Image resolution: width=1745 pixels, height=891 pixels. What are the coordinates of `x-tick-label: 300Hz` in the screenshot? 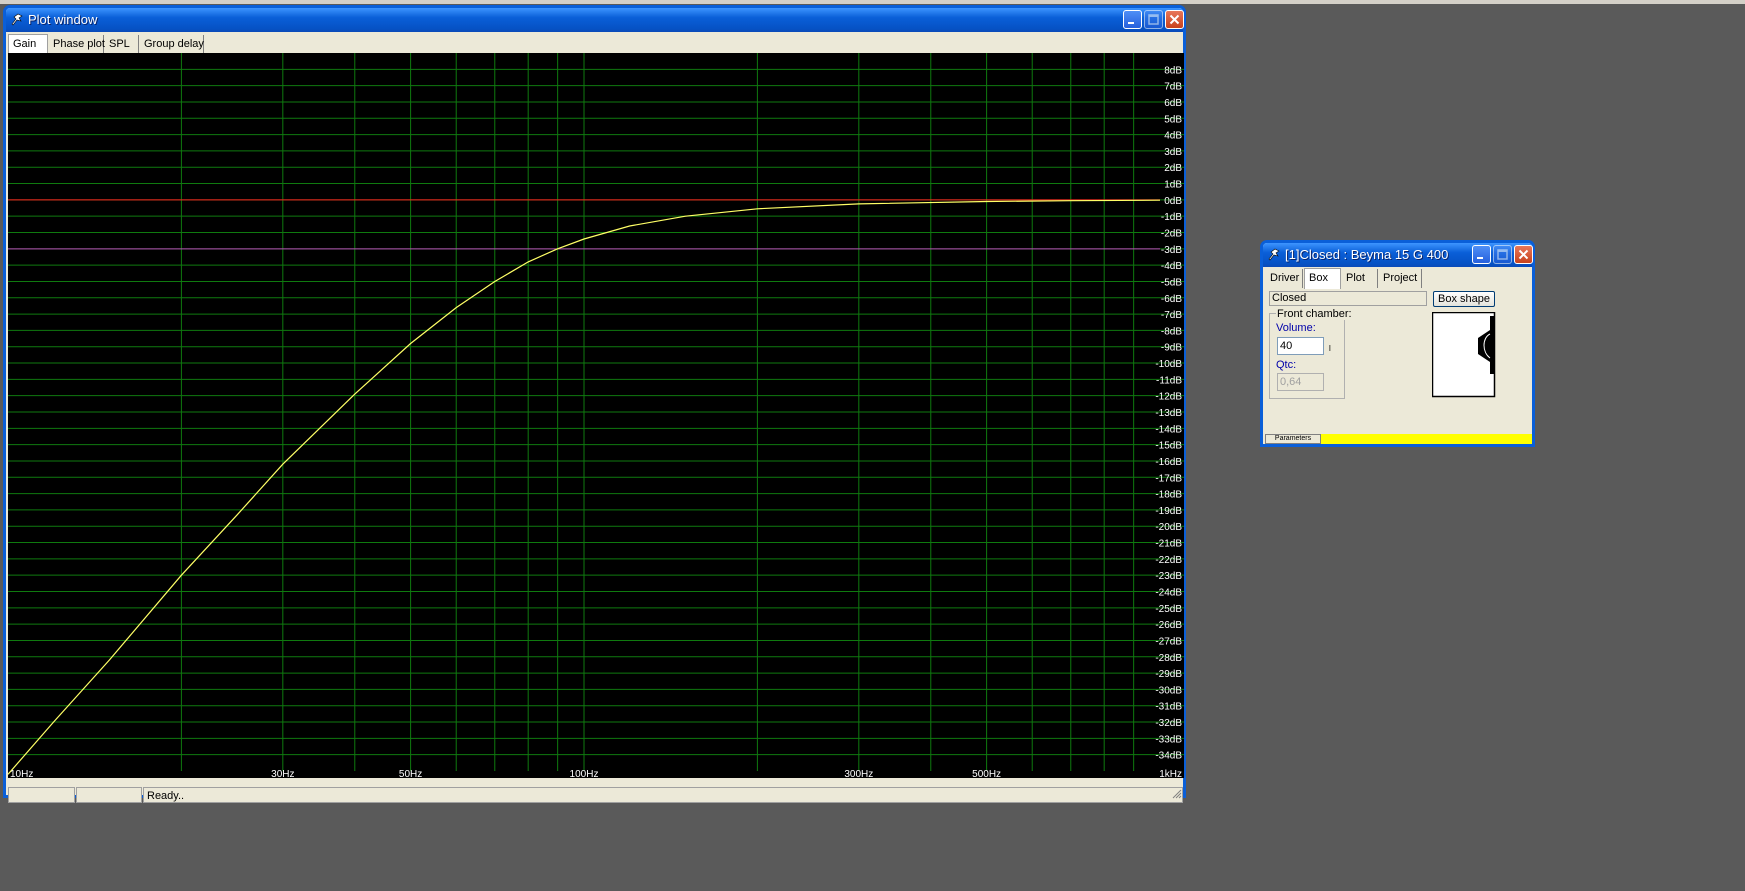 It's located at (858, 773).